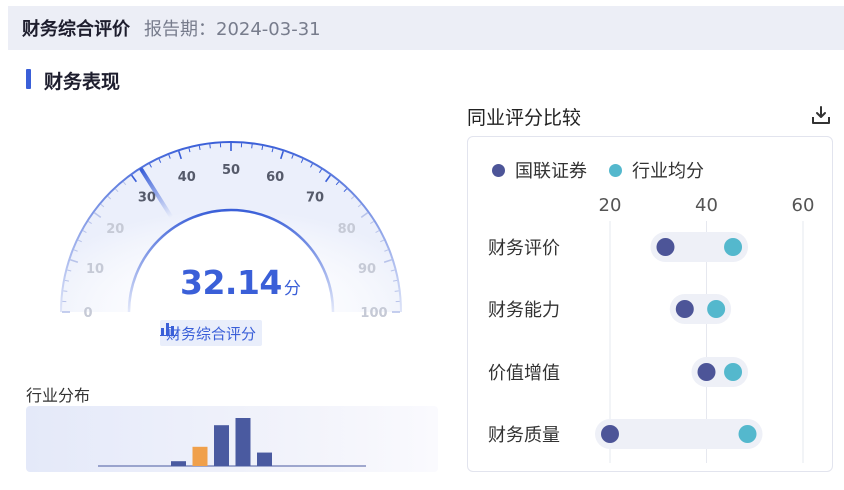 The height and width of the screenshot is (490, 844). I want to click on category-label: 财务质量, so click(524, 435).